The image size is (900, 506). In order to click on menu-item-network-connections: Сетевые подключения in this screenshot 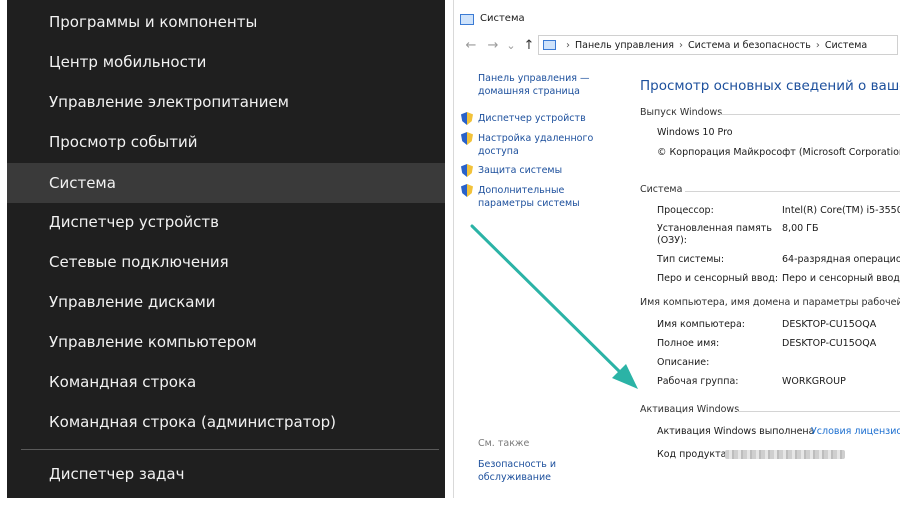, I will do `click(226, 262)`.